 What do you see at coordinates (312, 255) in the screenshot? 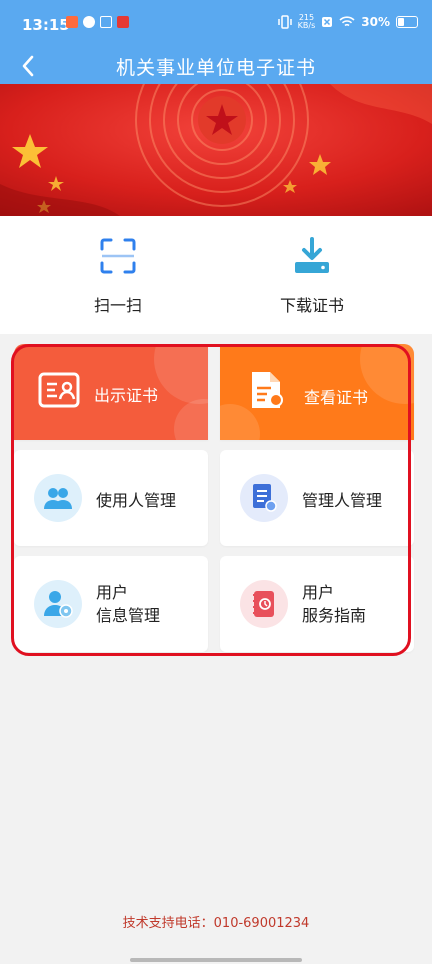
I see `download-icon` at bounding box center [312, 255].